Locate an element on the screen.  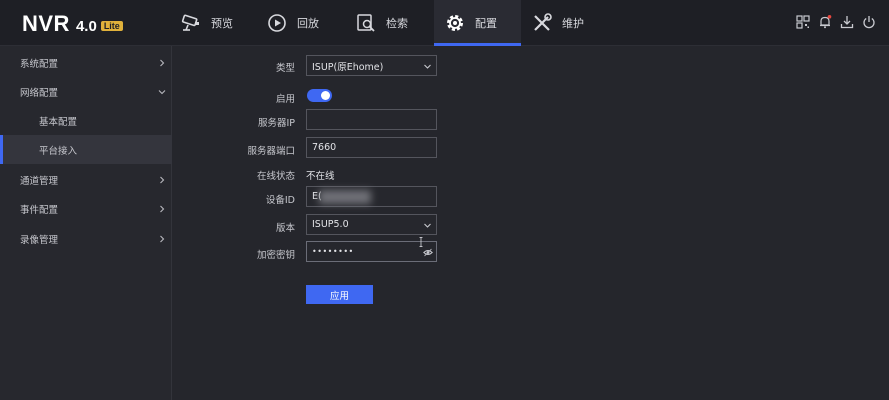
server-port-label: 服务器端口 is located at coordinates (271, 151).